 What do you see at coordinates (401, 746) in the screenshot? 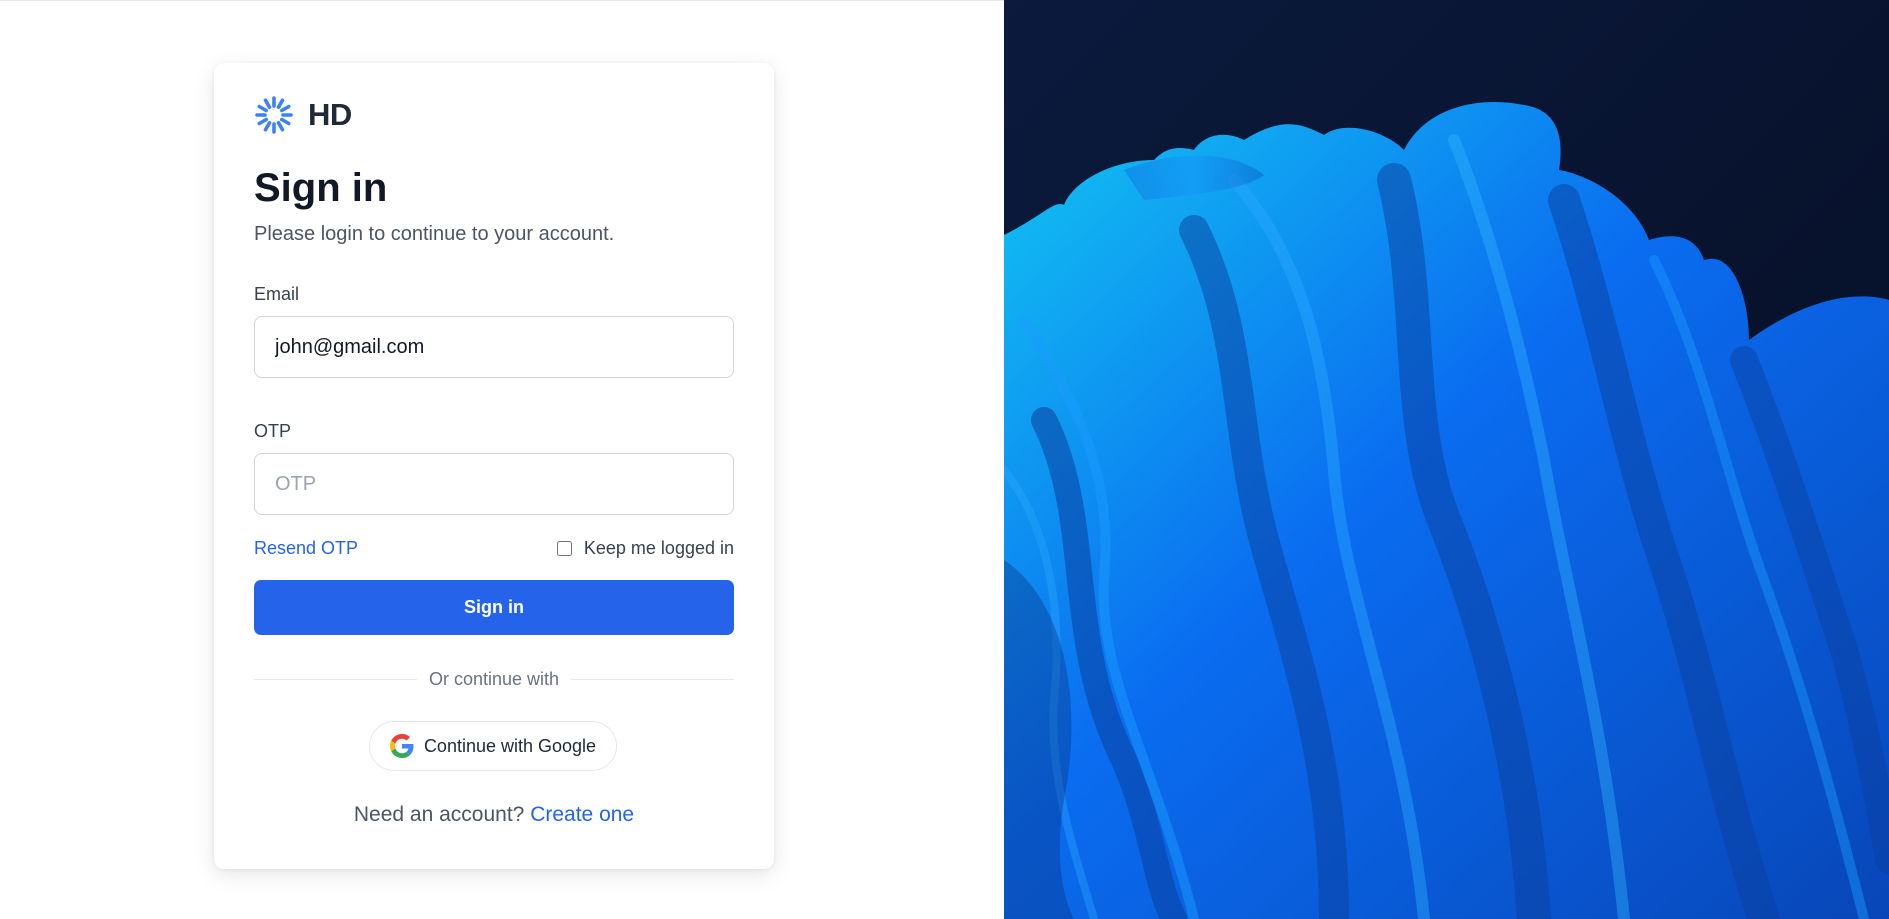
I see `google-icon` at bounding box center [401, 746].